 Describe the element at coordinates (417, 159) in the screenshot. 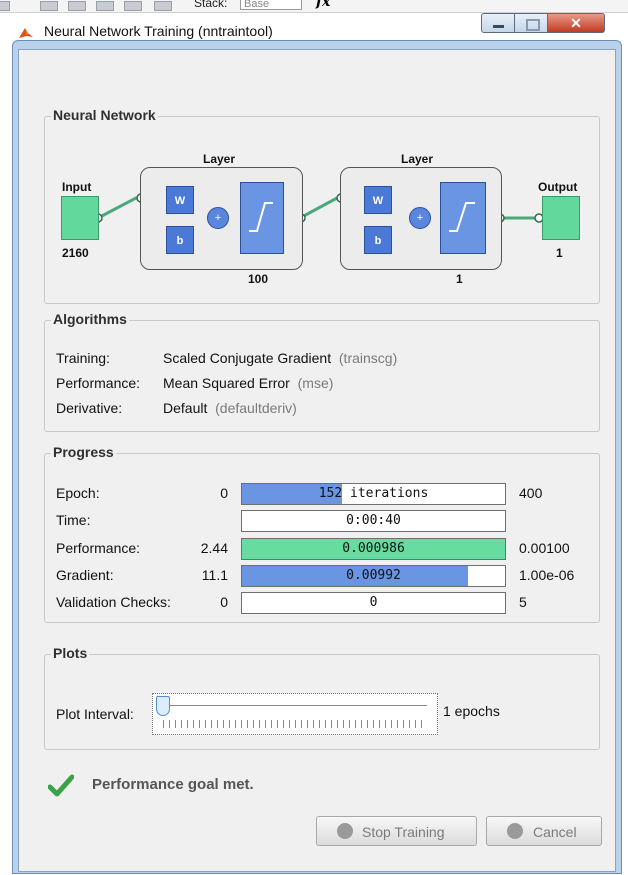

I see `layer2-title: Layer` at that location.